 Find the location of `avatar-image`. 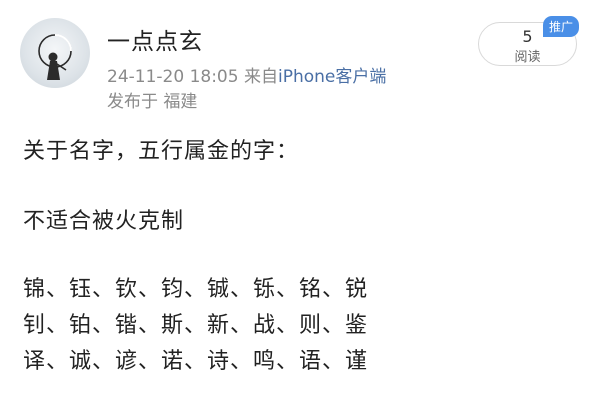

avatar-image is located at coordinates (55, 57).